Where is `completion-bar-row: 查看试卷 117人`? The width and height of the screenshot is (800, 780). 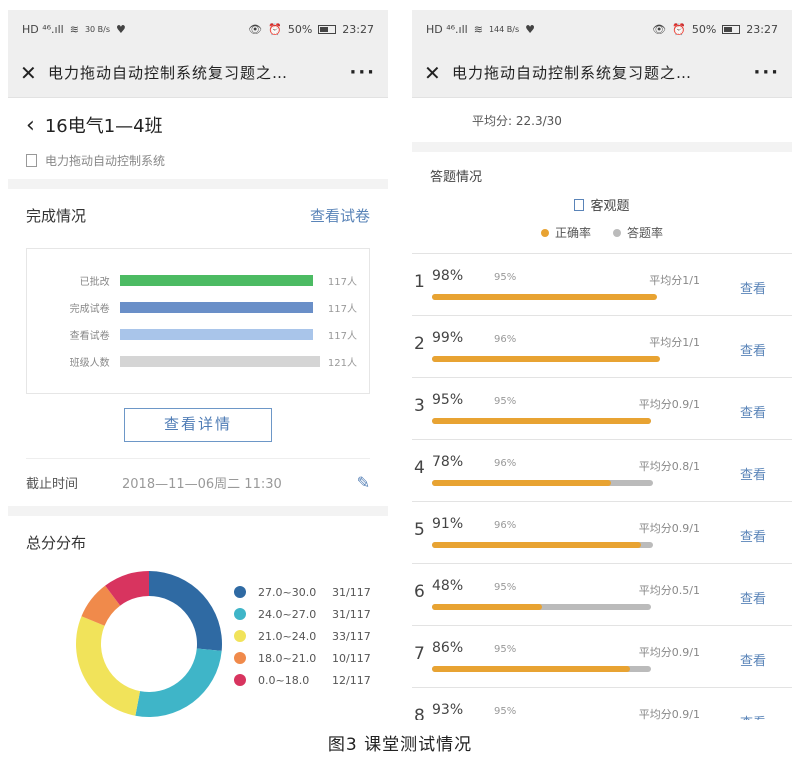 completion-bar-row: 查看试卷 117人 is located at coordinates (198, 334).